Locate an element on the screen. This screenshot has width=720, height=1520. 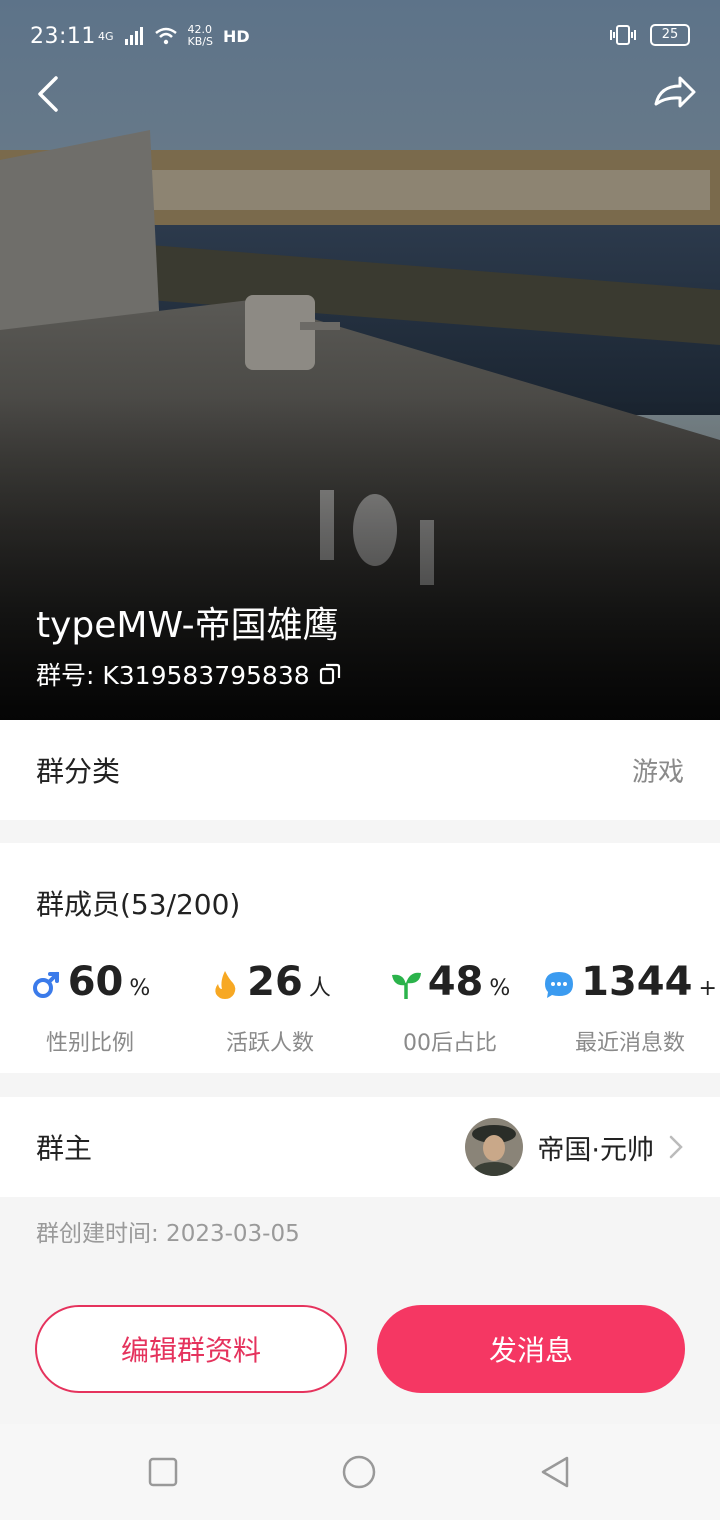
status-left-icons: 4G 42.0 KB/S HD is located at coordinates (174, 36).